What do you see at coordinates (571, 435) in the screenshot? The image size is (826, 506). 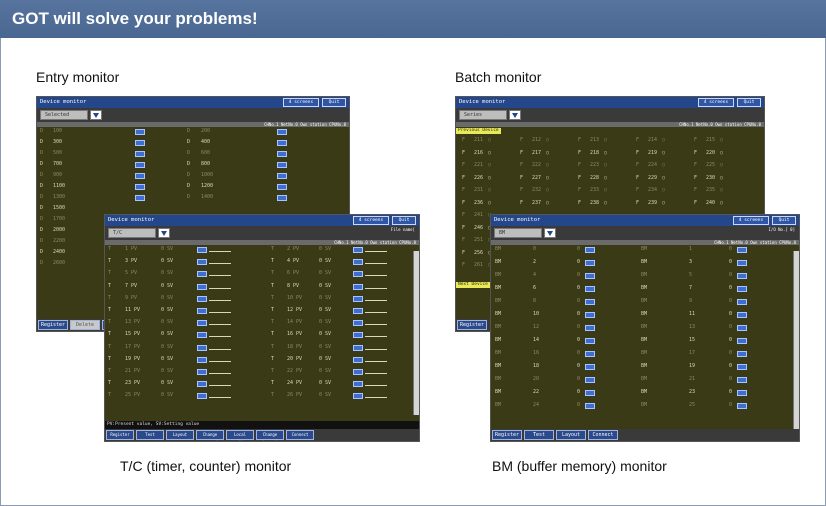 I see `bm-bottom-button: Layout` at bounding box center [571, 435].